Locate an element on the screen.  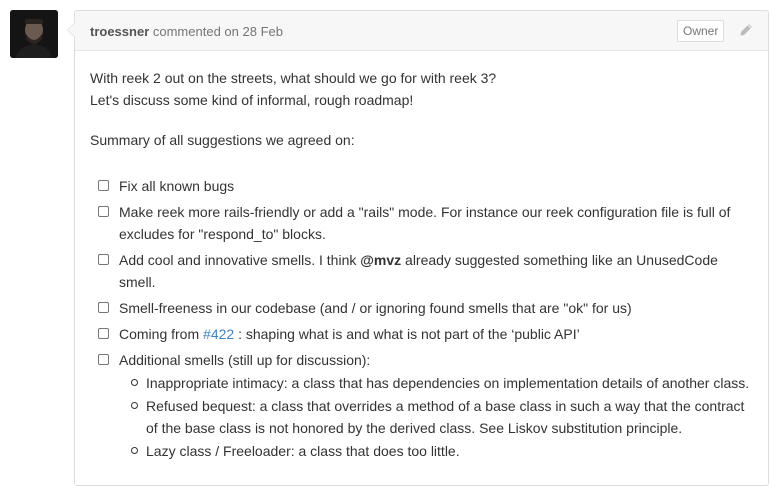
issue-link: #422 is located at coordinates (218, 334).